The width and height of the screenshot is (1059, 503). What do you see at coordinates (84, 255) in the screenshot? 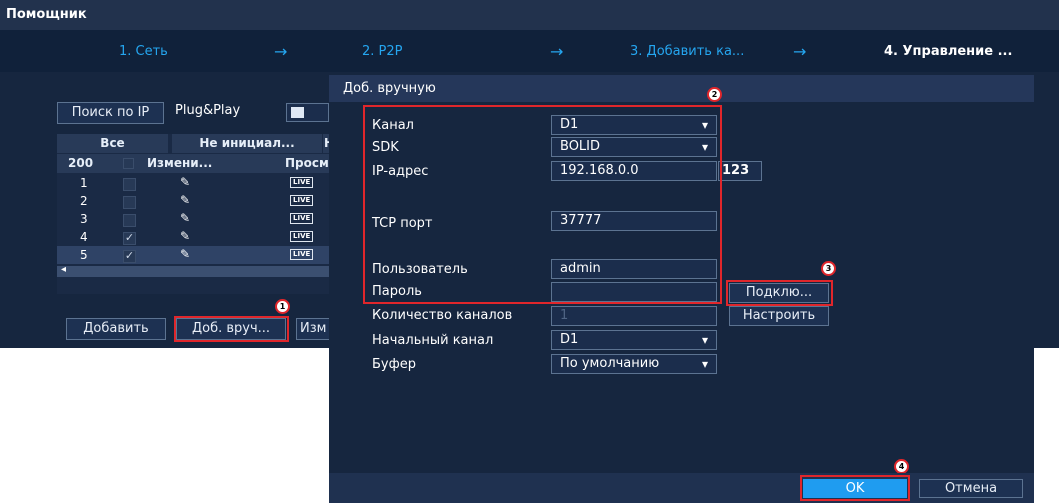
I see `row-number: 5` at bounding box center [84, 255].